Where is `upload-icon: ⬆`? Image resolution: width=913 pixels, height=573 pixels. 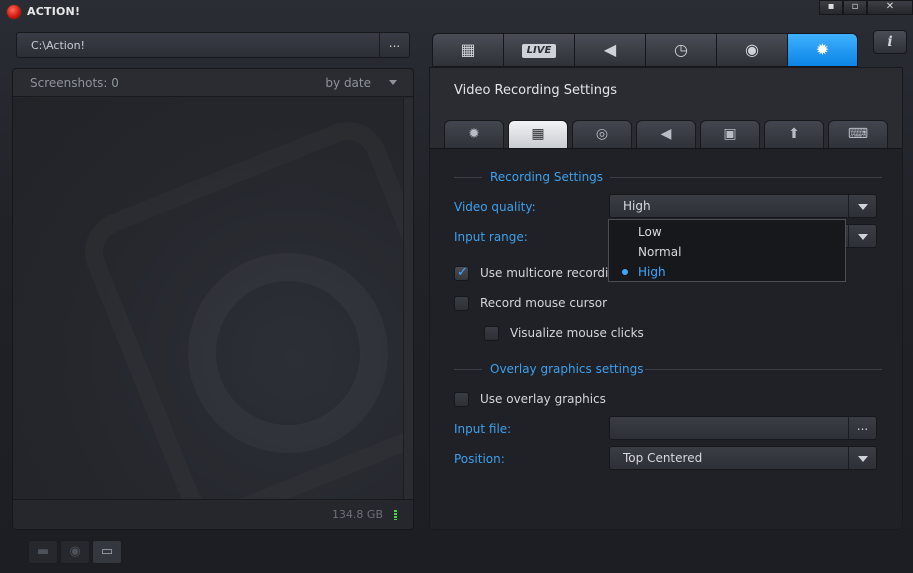 upload-icon: ⬆ is located at coordinates (794, 134).